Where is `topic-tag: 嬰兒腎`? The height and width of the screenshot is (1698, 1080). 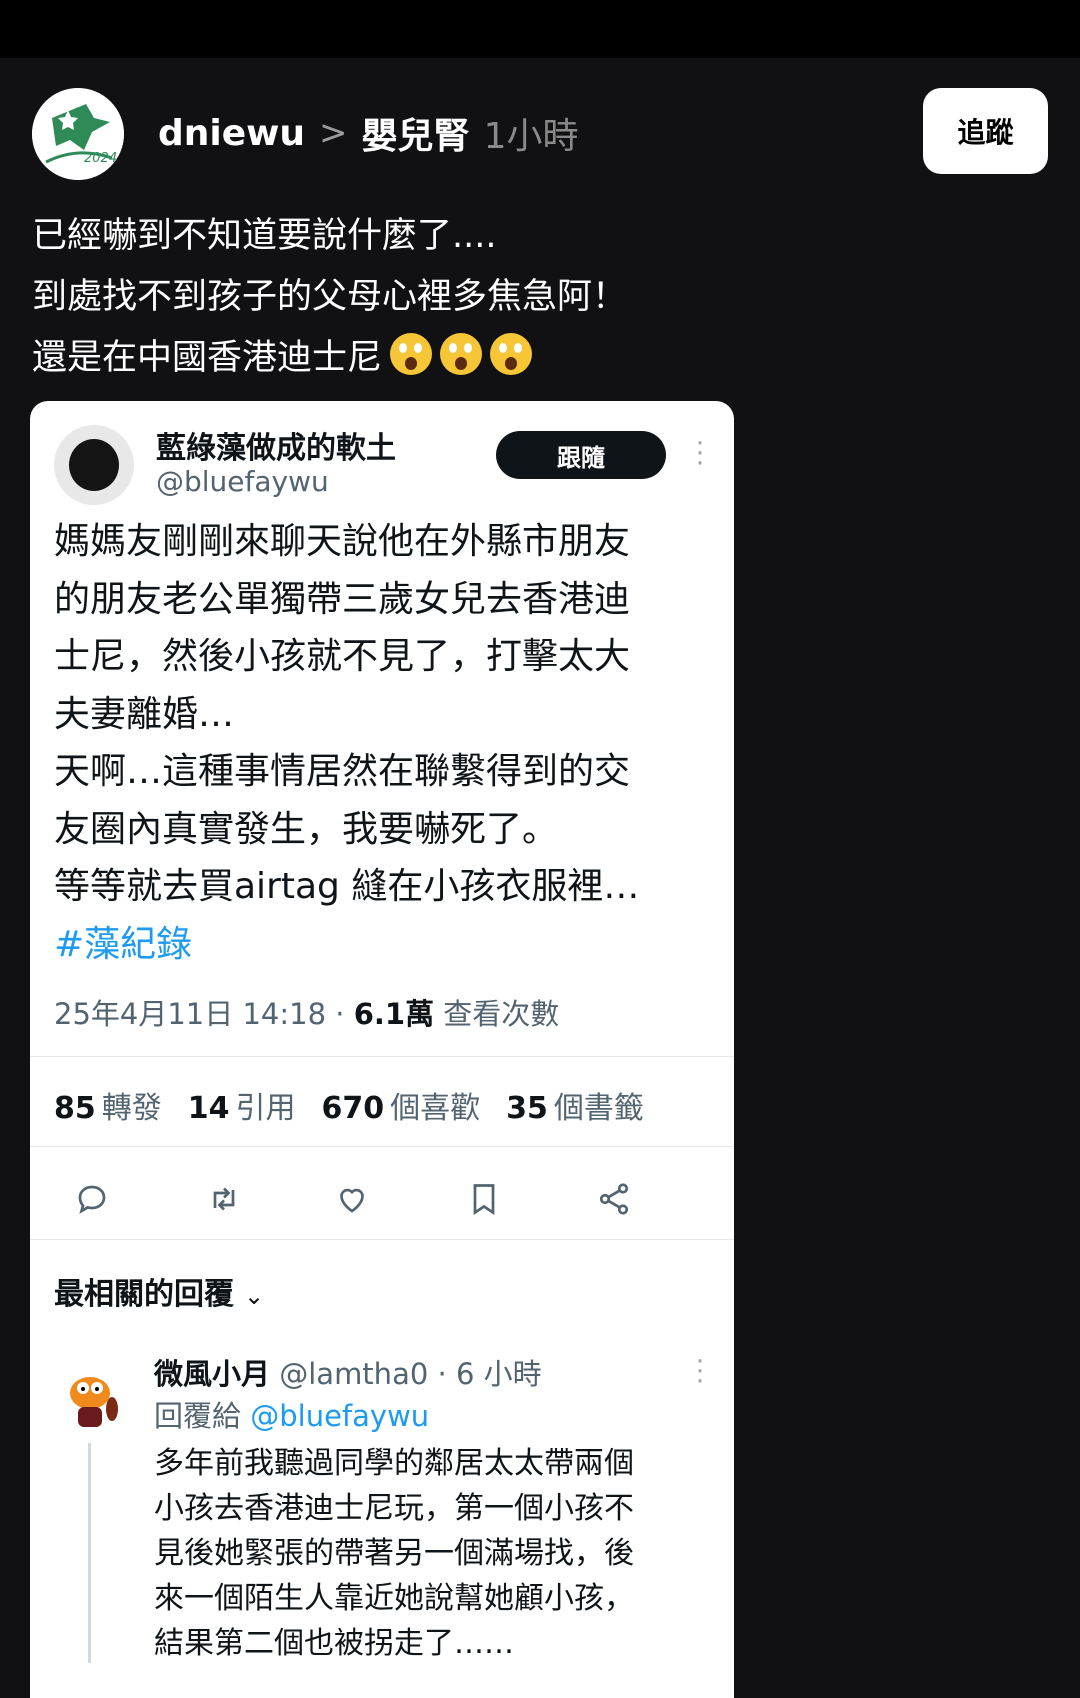 topic-tag: 嬰兒腎 is located at coordinates (416, 133).